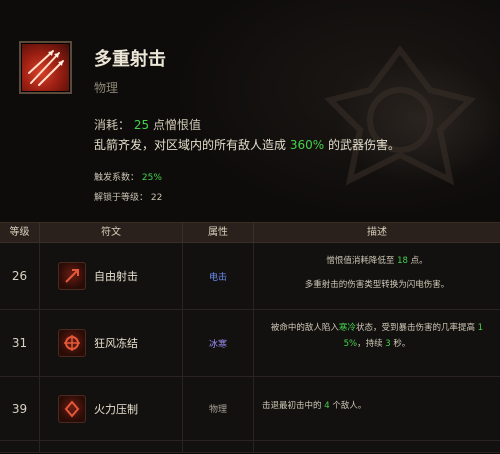  Describe the element at coordinates (218, 232) in the screenshot. I see `header-attribute: 属性` at that location.